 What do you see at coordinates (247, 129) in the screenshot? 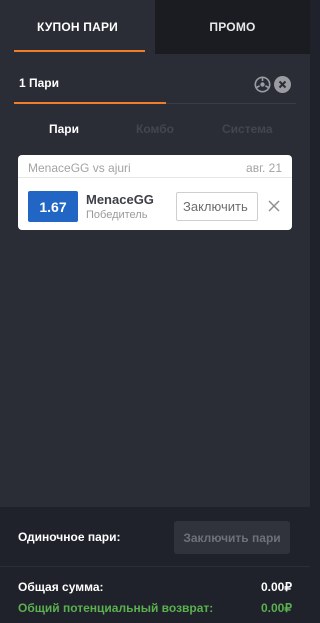
I see `bet-type-system: Система` at bounding box center [247, 129].